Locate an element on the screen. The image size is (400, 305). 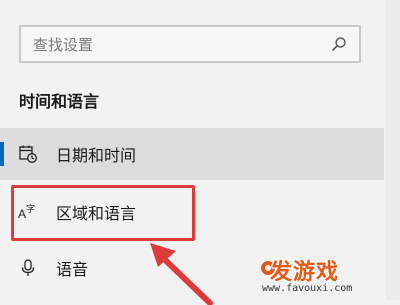
highlight-annotation is located at coordinates (103, 213).